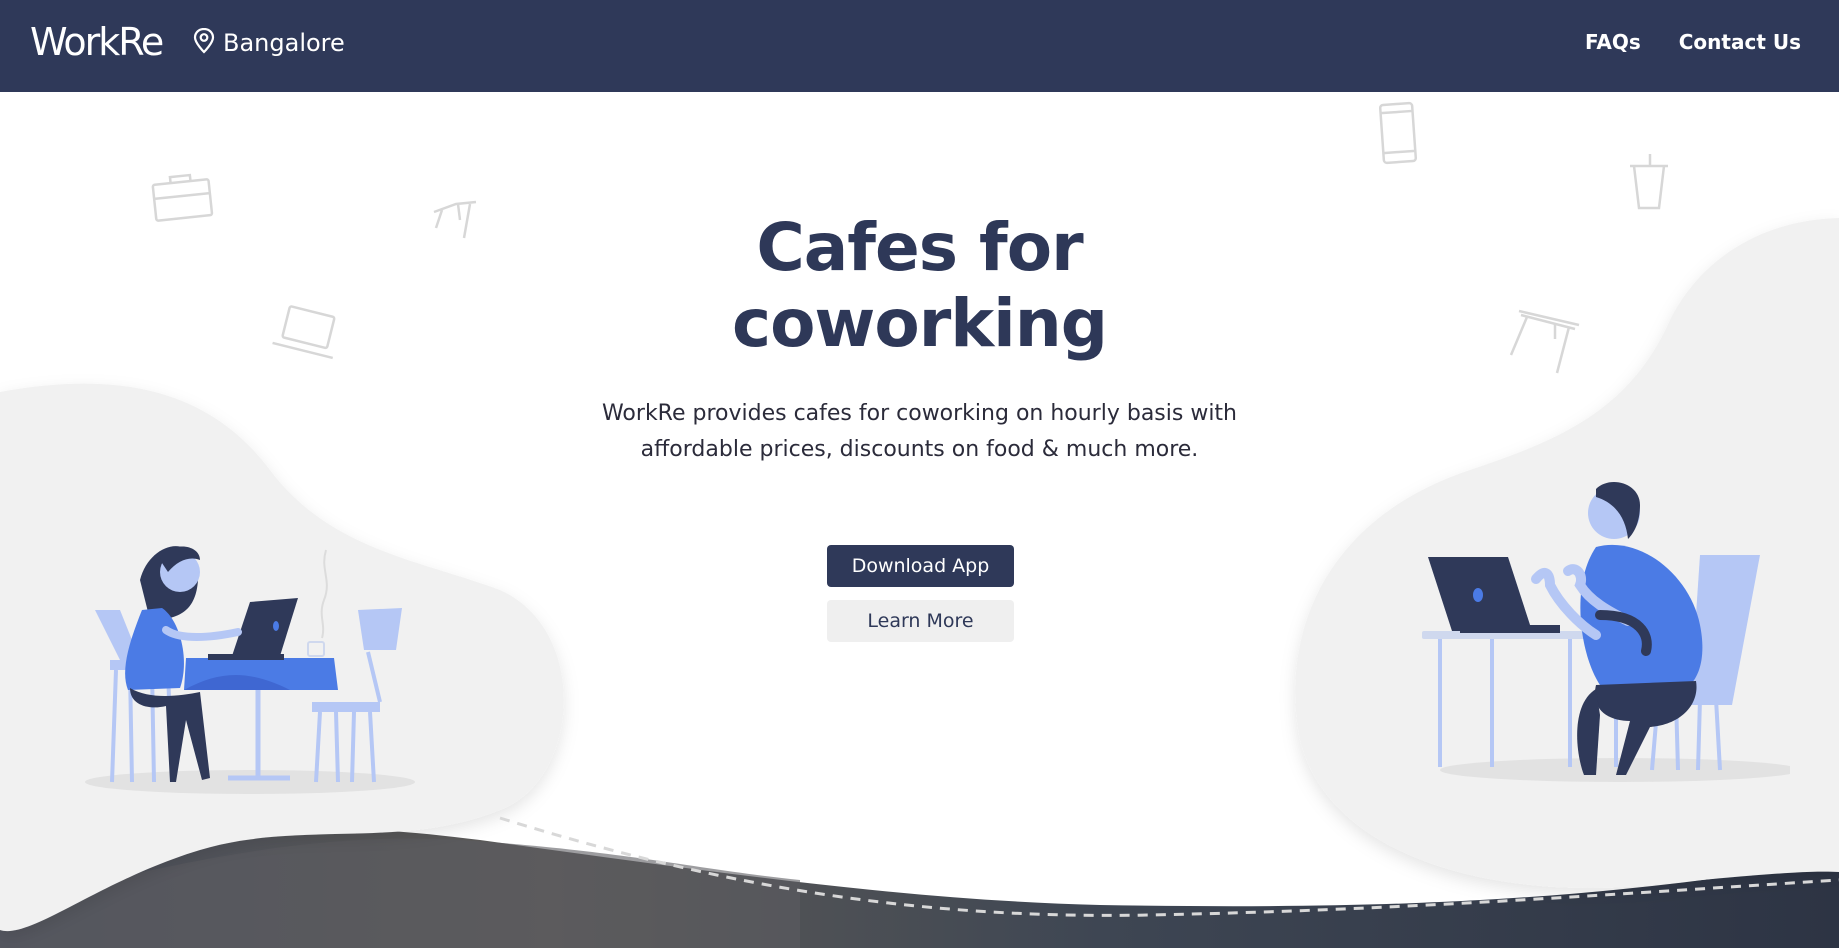 This screenshot has width=1839, height=948. Describe the element at coordinates (204, 42) in the screenshot. I see `location-pin-icon` at that location.